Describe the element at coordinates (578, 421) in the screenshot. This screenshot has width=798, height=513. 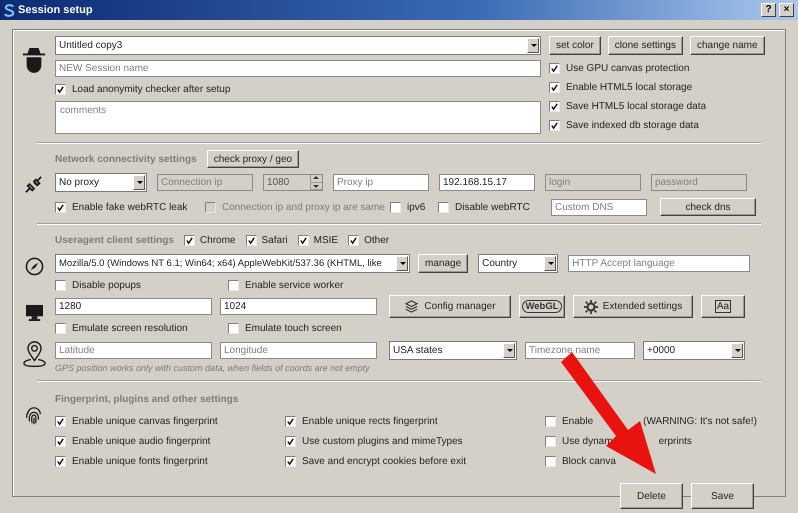
I see `checkbox-label: Enable` at that location.